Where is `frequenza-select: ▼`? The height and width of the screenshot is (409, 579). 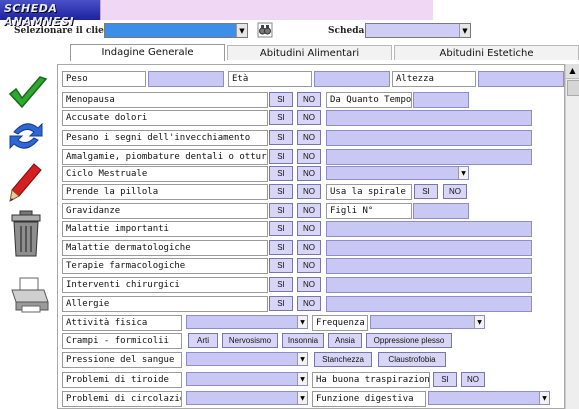
frequenza-select: ▼ is located at coordinates (427, 322).